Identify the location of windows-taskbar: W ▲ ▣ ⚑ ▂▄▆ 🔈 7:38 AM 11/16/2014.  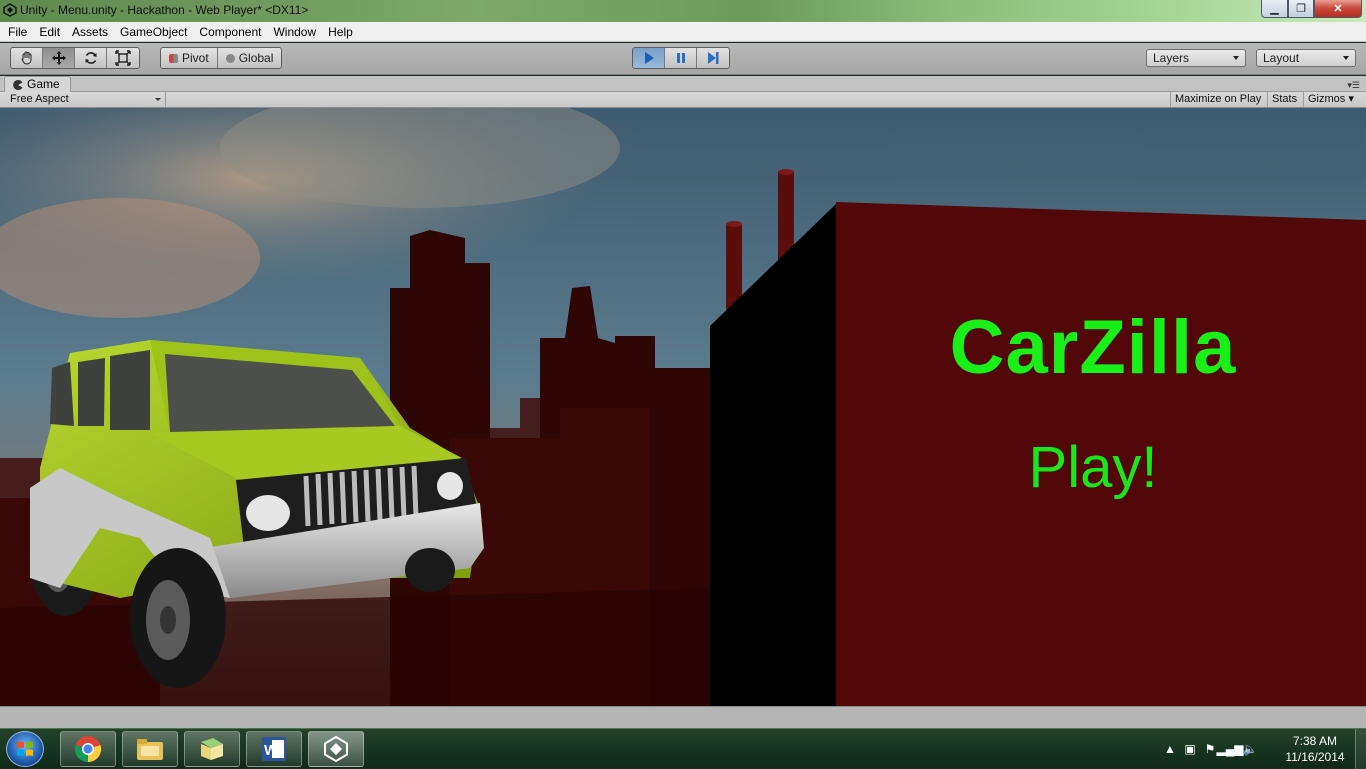
(683, 748).